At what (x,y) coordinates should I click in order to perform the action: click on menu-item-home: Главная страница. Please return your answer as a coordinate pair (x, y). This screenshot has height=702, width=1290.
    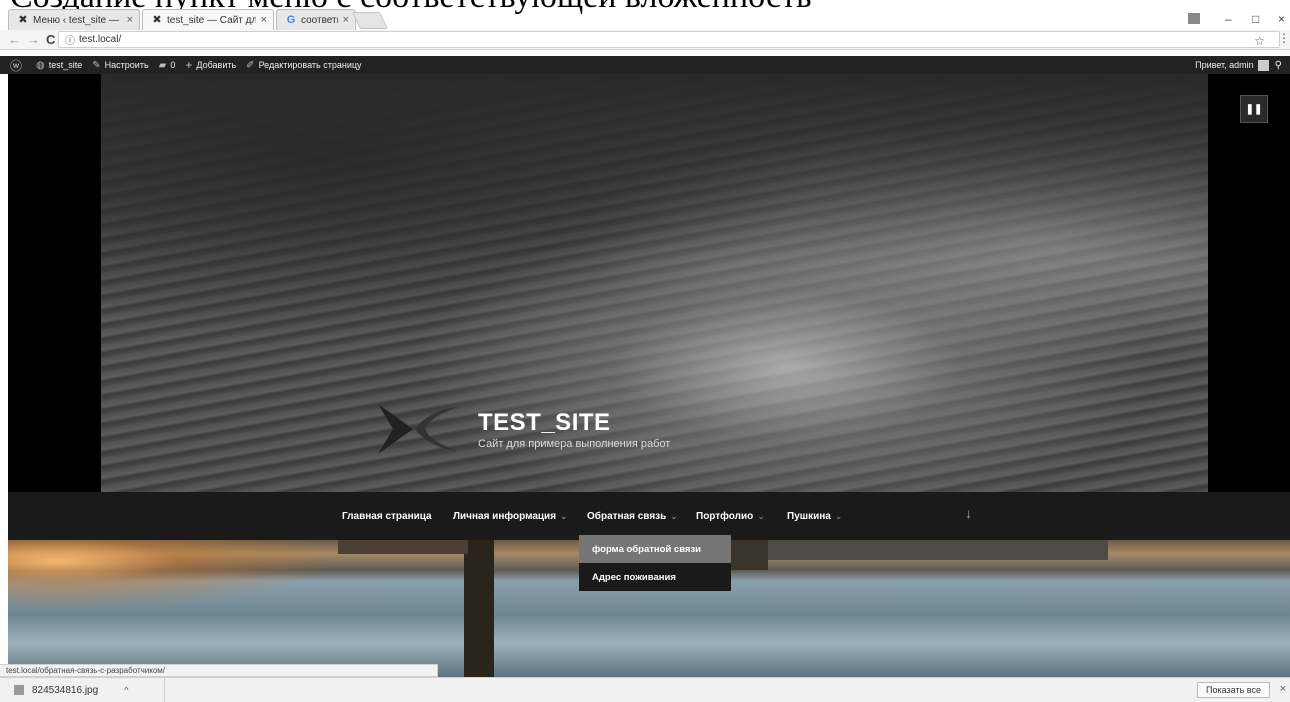
    Looking at the image, I should click on (387, 516).